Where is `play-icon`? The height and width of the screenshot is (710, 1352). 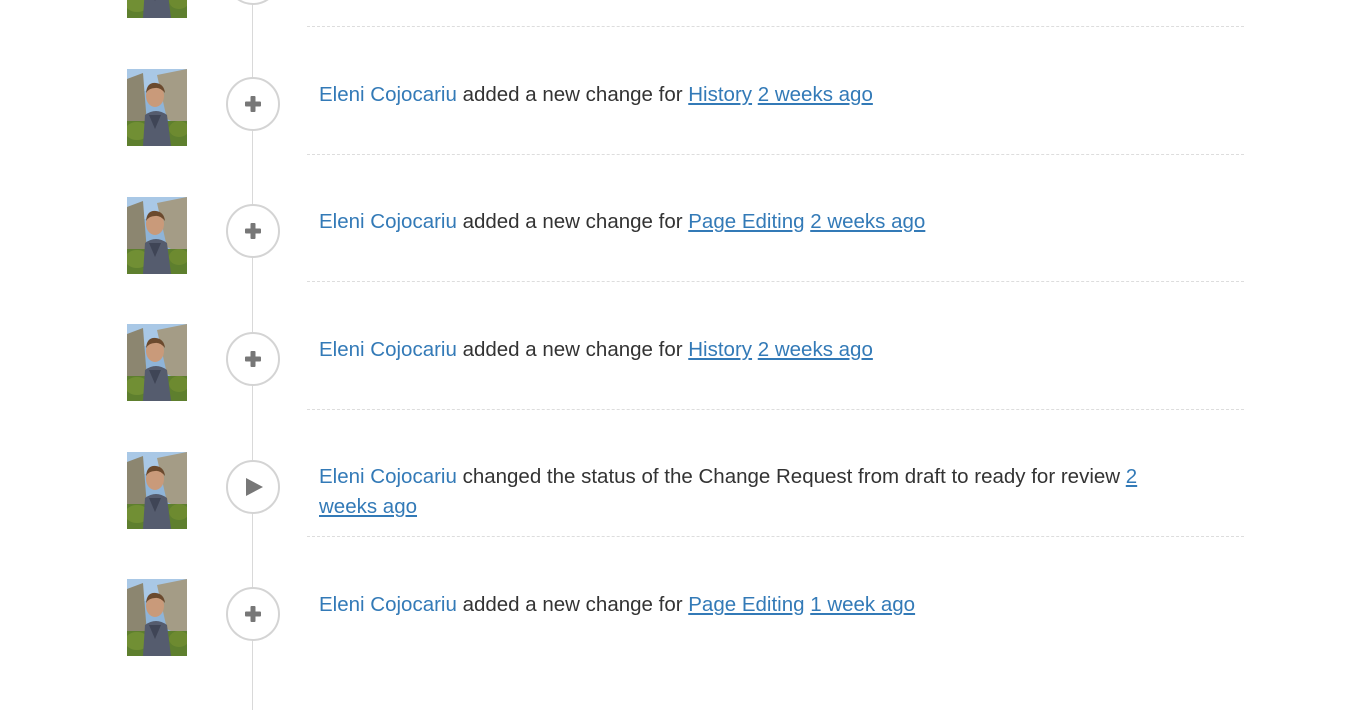 play-icon is located at coordinates (254, 487).